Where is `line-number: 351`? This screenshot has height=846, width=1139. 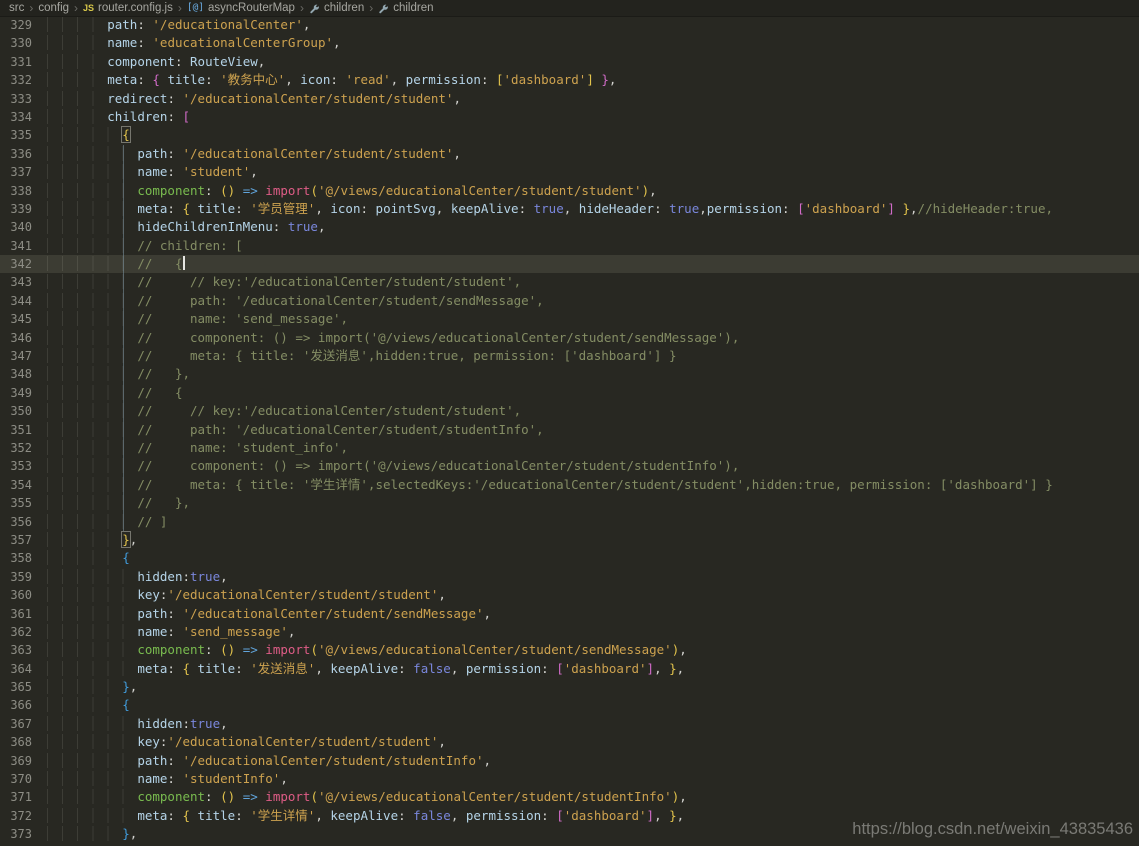
line-number: 351 is located at coordinates (23, 430).